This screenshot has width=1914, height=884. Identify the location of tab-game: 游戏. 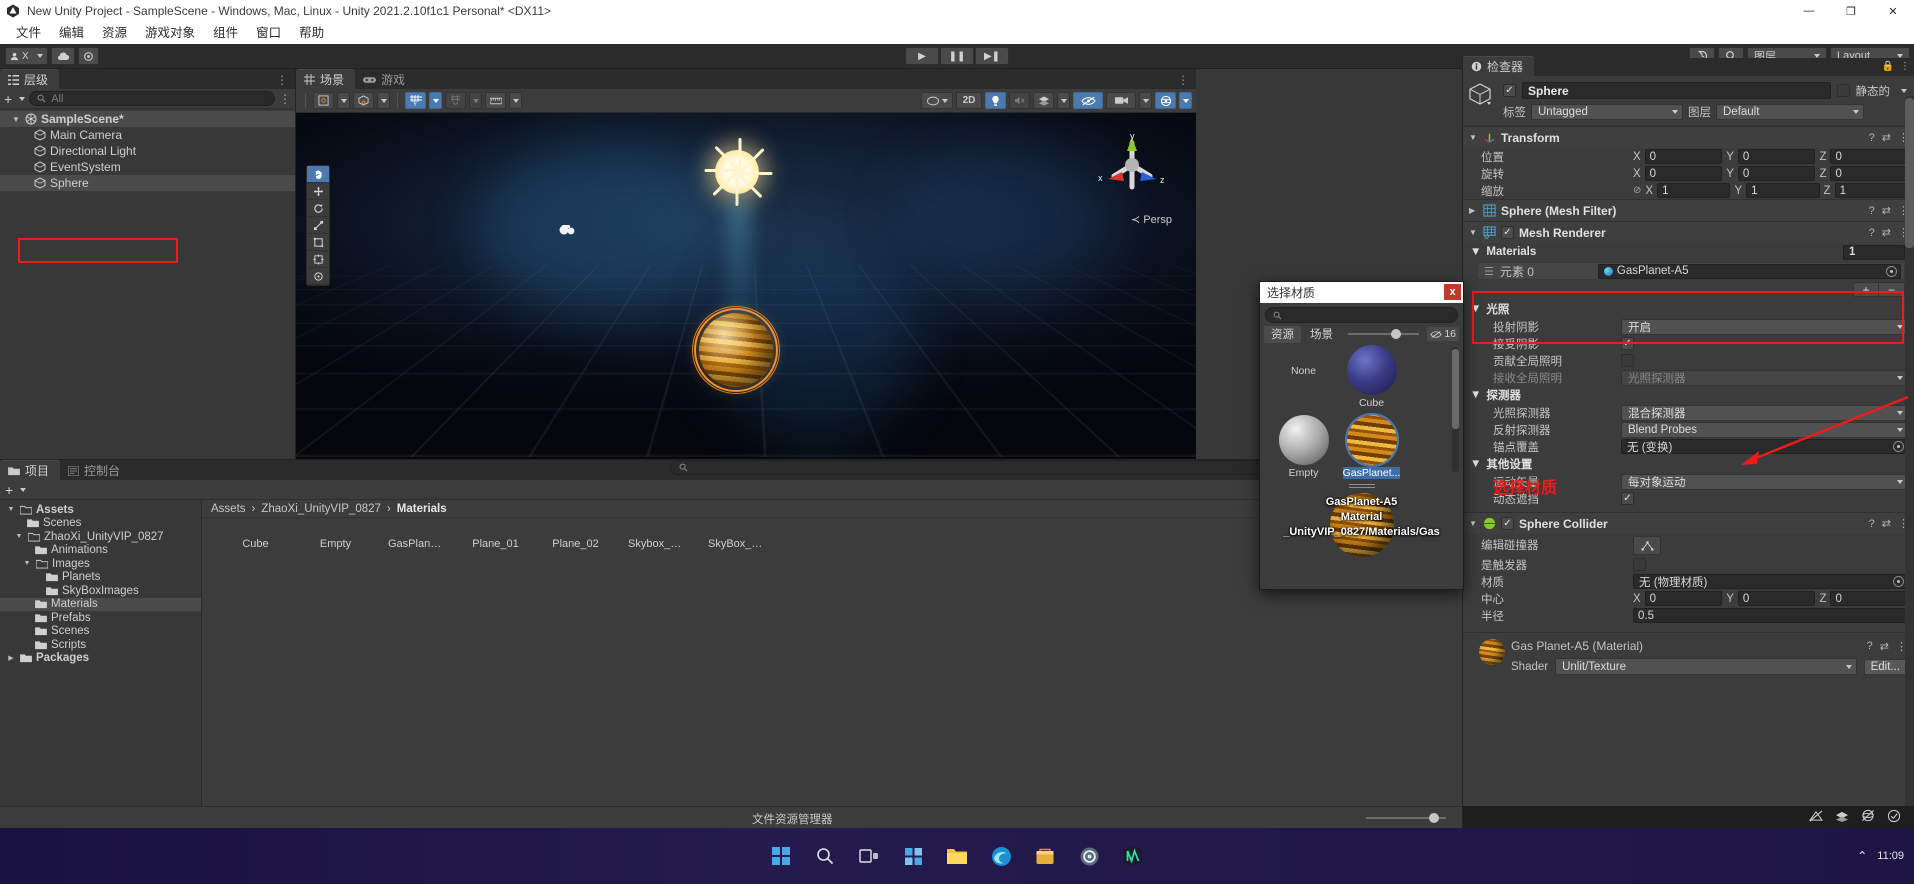
(386, 79).